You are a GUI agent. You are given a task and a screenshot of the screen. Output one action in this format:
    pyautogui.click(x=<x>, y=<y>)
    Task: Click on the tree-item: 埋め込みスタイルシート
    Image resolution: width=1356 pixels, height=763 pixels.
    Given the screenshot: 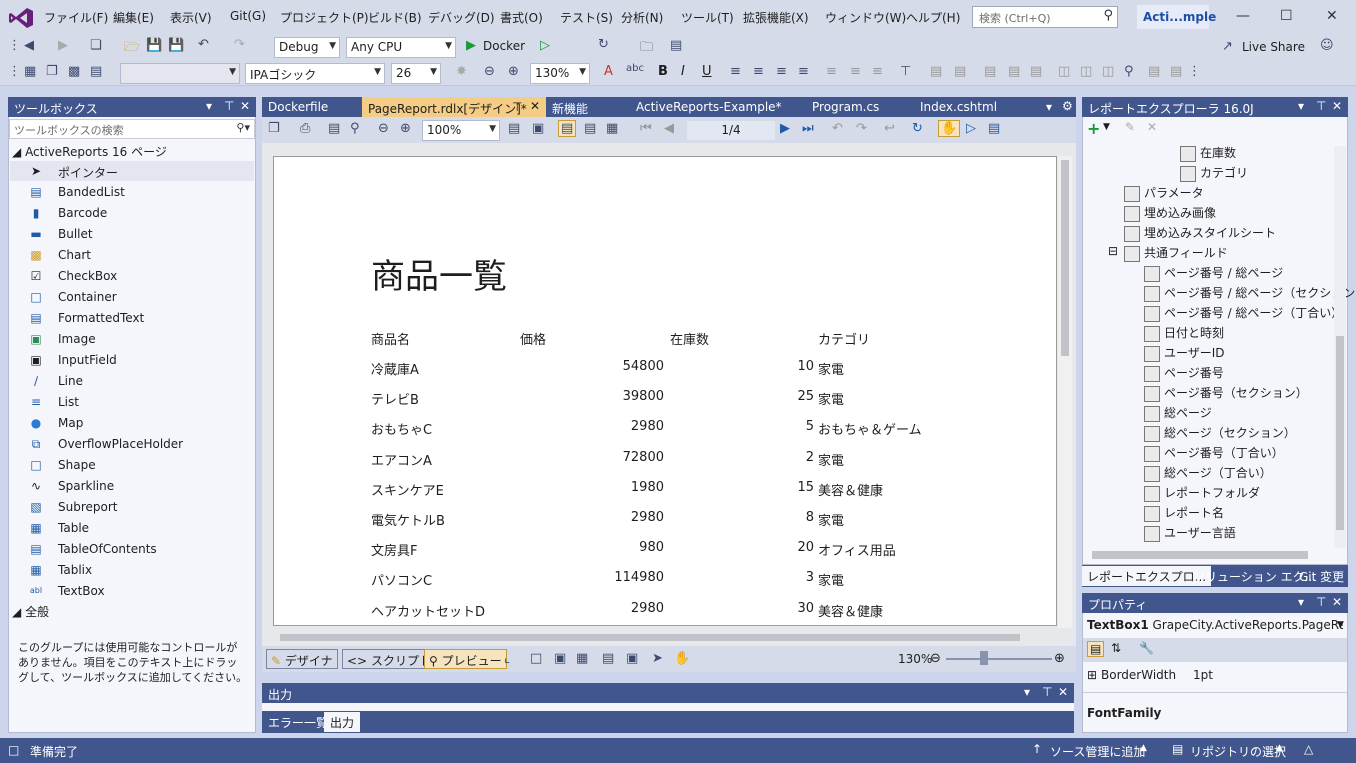 What is the action you would take?
    pyautogui.click(x=1200, y=233)
    